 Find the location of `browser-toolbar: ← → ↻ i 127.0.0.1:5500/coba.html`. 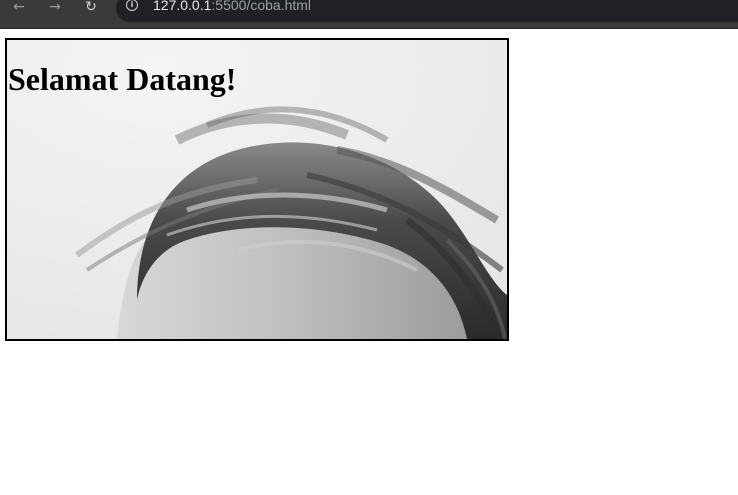

browser-toolbar: ← → ↻ i 127.0.0.1:5500/coba.html is located at coordinates (369, 14).